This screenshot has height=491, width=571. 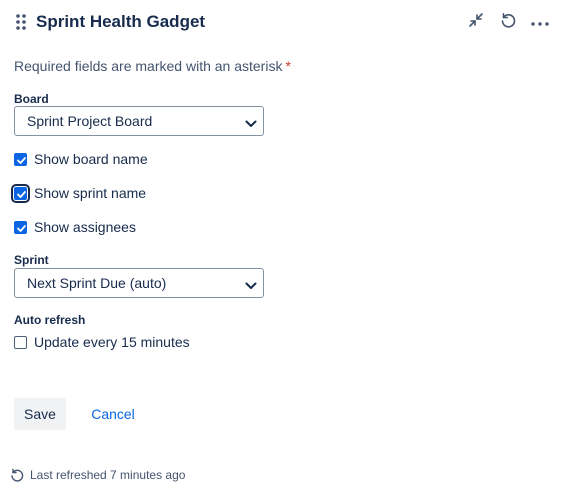 What do you see at coordinates (31, 99) in the screenshot?
I see `board-label: Board` at bounding box center [31, 99].